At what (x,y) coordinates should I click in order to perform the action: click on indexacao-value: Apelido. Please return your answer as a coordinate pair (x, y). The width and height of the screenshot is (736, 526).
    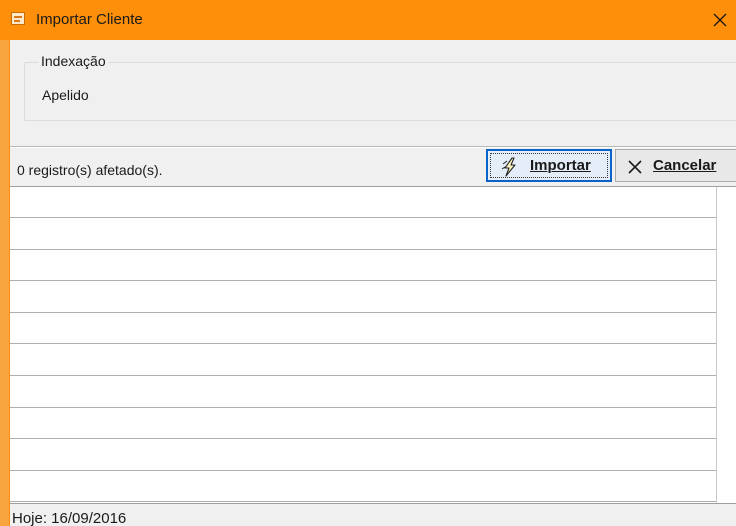
    Looking at the image, I should click on (65, 95).